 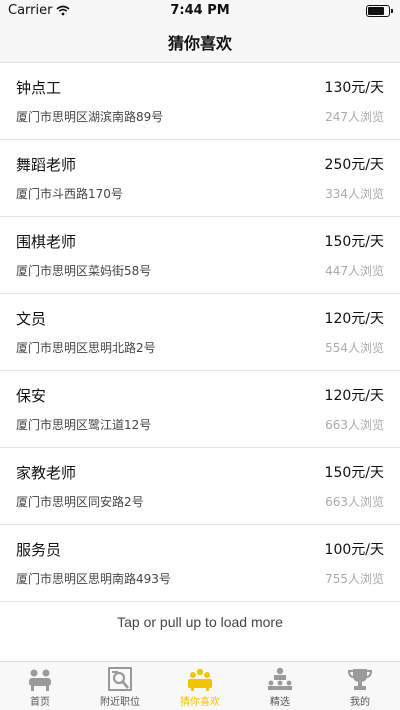 What do you see at coordinates (31, 396) in the screenshot?
I see `job-title: 保安` at bounding box center [31, 396].